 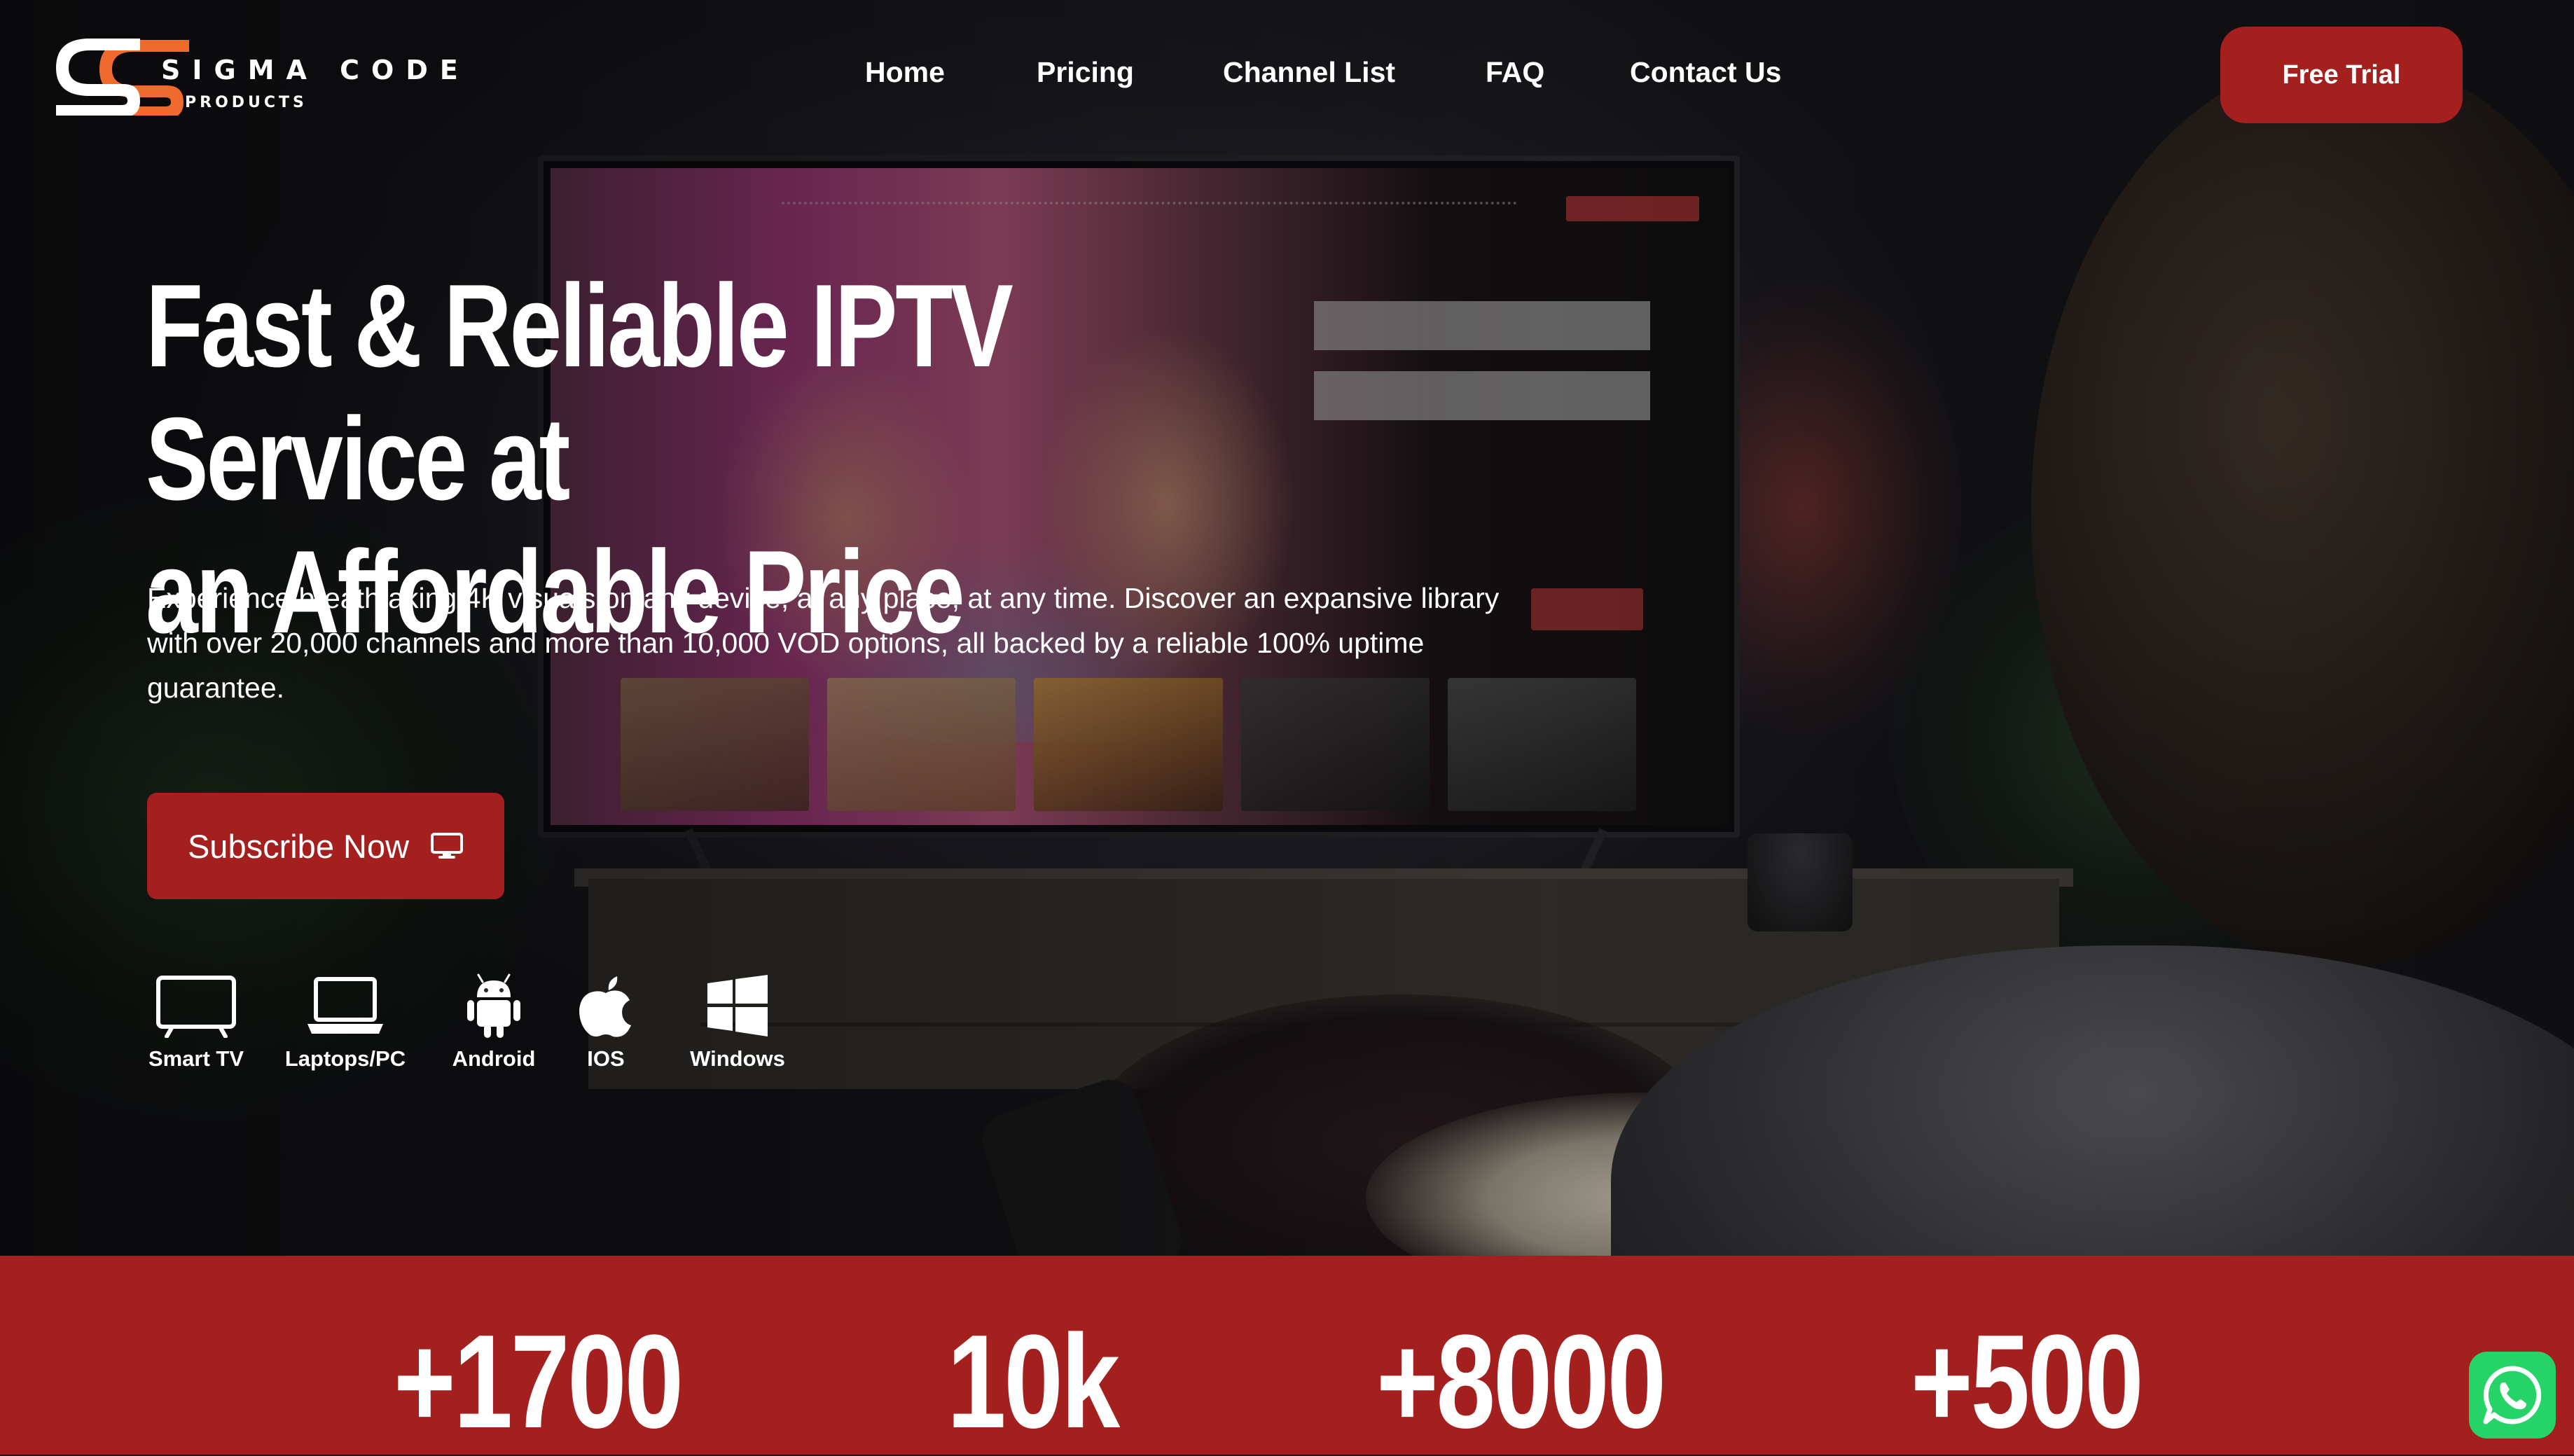 I want to click on device-smart-tv: Smart TV, so click(x=196, y=1023).